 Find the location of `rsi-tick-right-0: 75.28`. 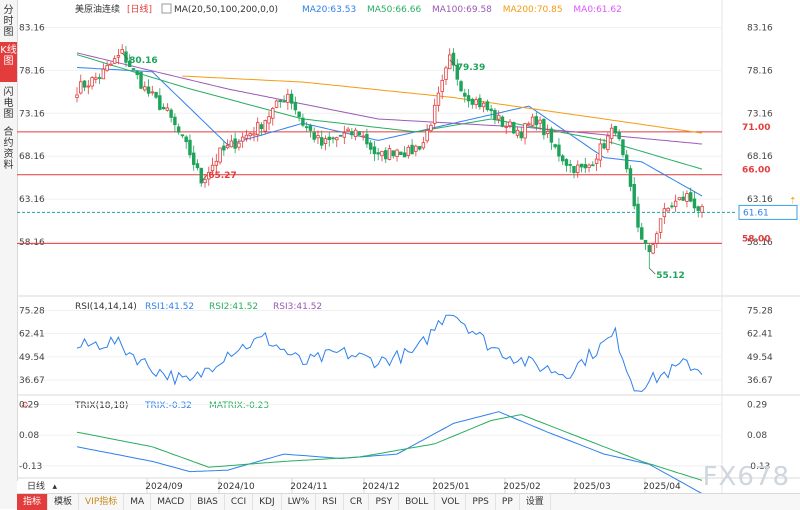

rsi-tick-right-0: 75.28 is located at coordinates (760, 311).